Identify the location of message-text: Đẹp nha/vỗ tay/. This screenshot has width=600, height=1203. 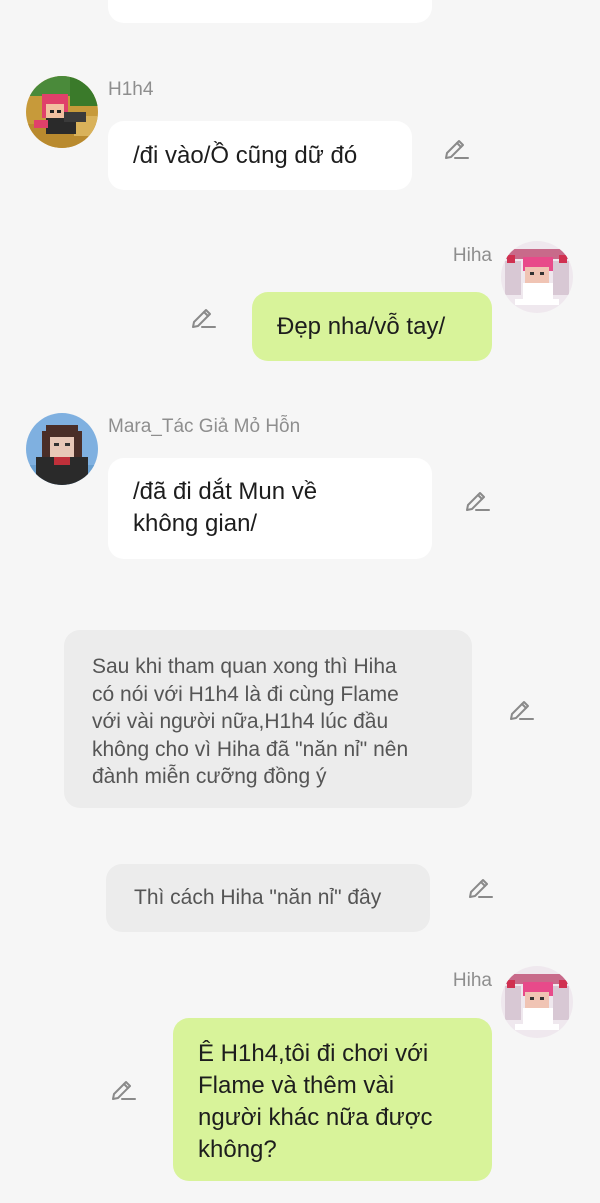
(361, 326).